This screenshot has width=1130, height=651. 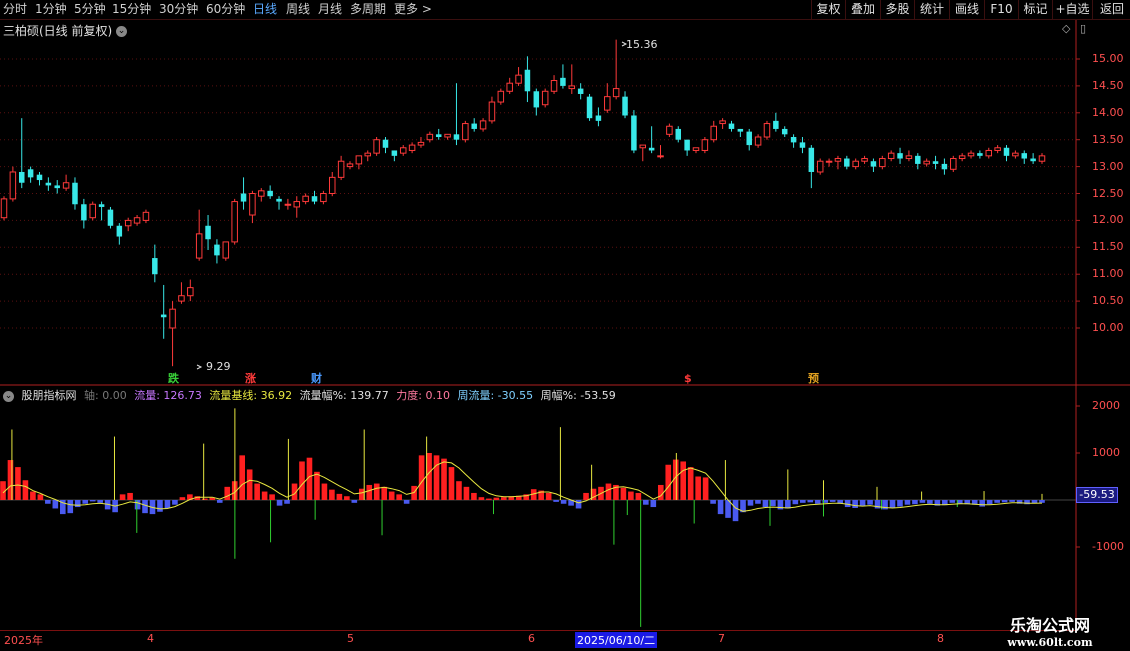 What do you see at coordinates (8, 396) in the screenshot?
I see `indicator-chevron-icon: ⌄` at bounding box center [8, 396].